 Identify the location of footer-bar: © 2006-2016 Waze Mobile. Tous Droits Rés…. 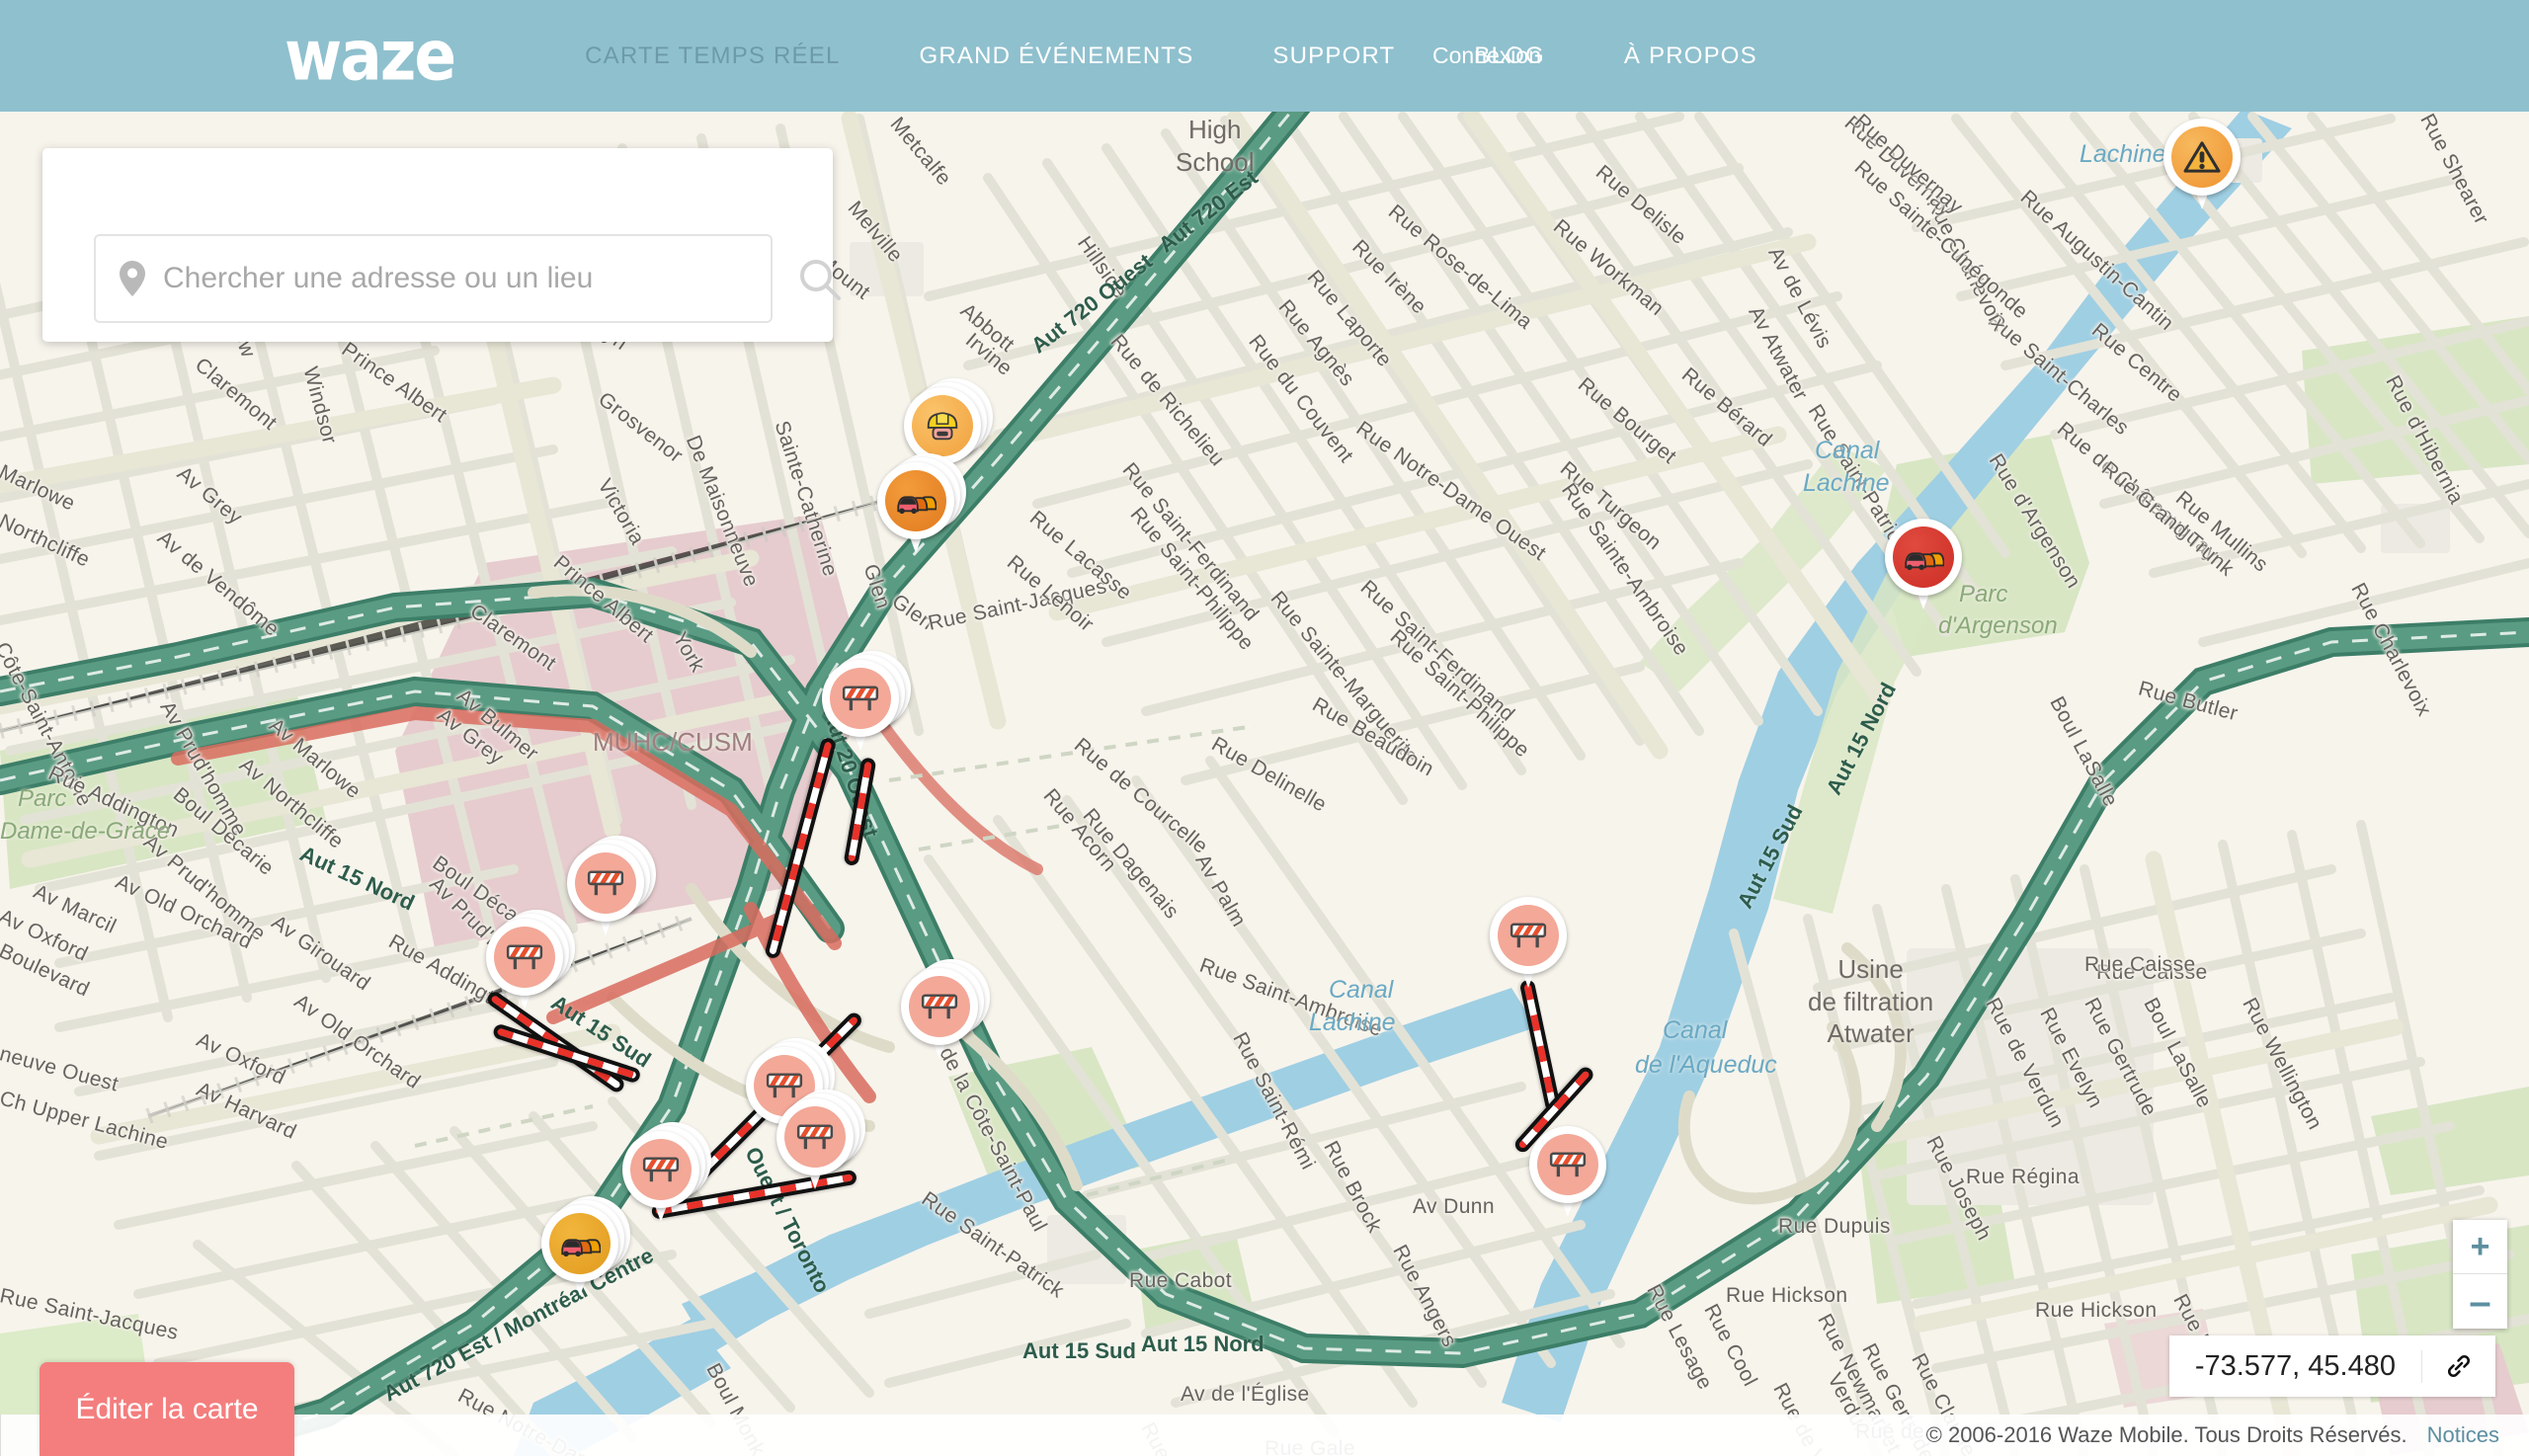
(1264, 1435).